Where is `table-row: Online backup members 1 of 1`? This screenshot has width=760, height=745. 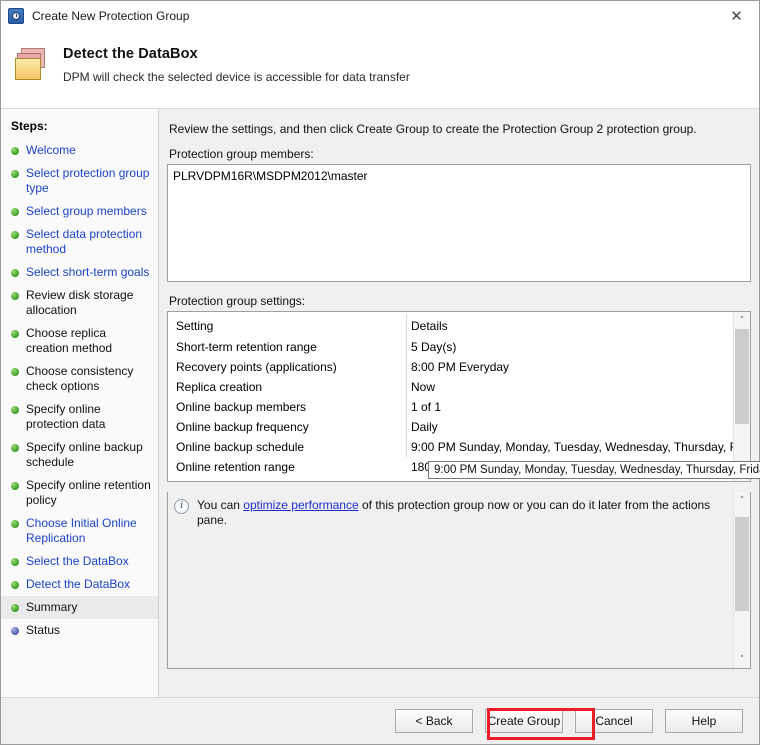 table-row: Online backup members 1 of 1 is located at coordinates (450, 407).